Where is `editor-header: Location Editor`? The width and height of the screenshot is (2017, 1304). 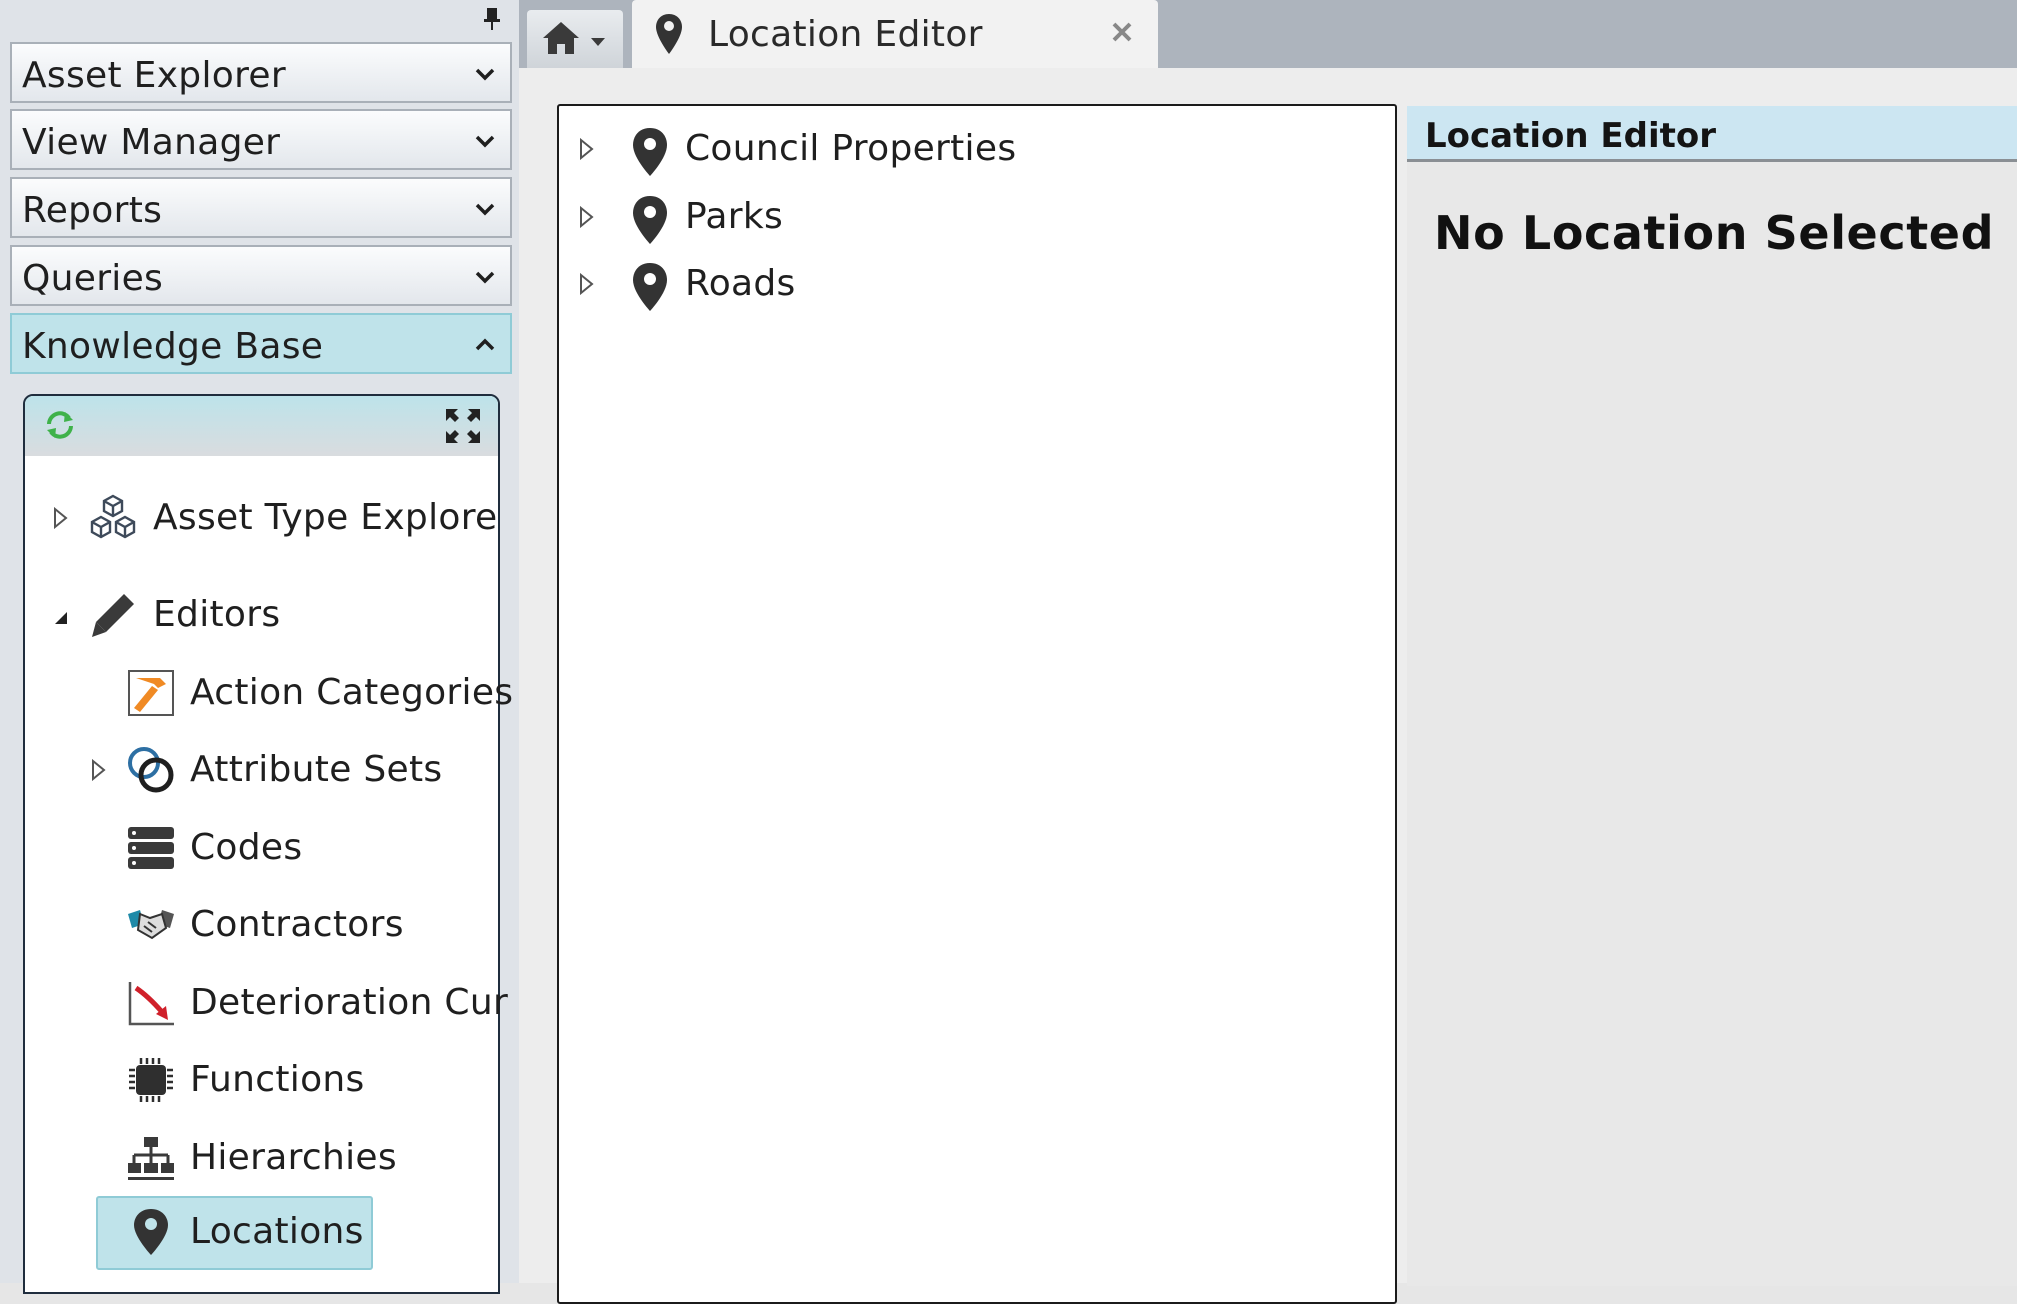 editor-header: Location Editor is located at coordinates (1712, 134).